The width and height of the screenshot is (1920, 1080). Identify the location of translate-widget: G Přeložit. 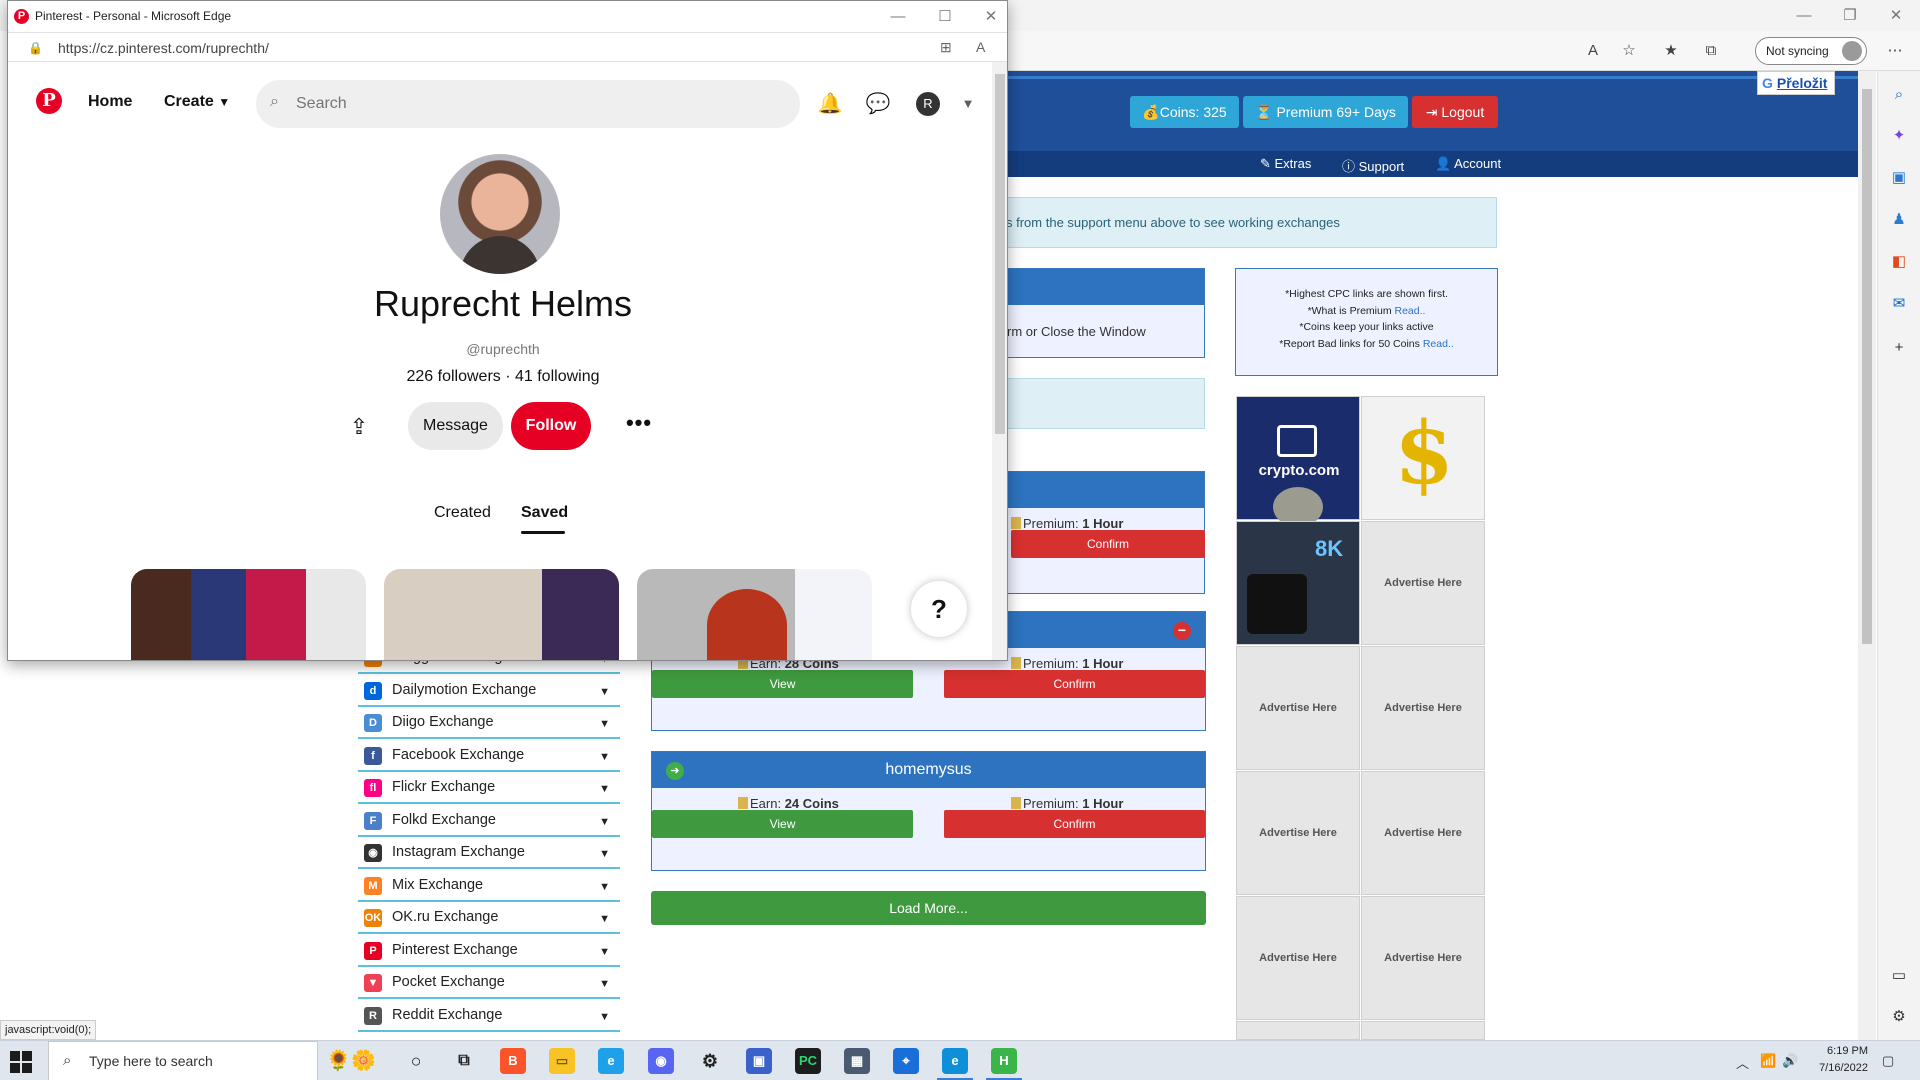
(1796, 83).